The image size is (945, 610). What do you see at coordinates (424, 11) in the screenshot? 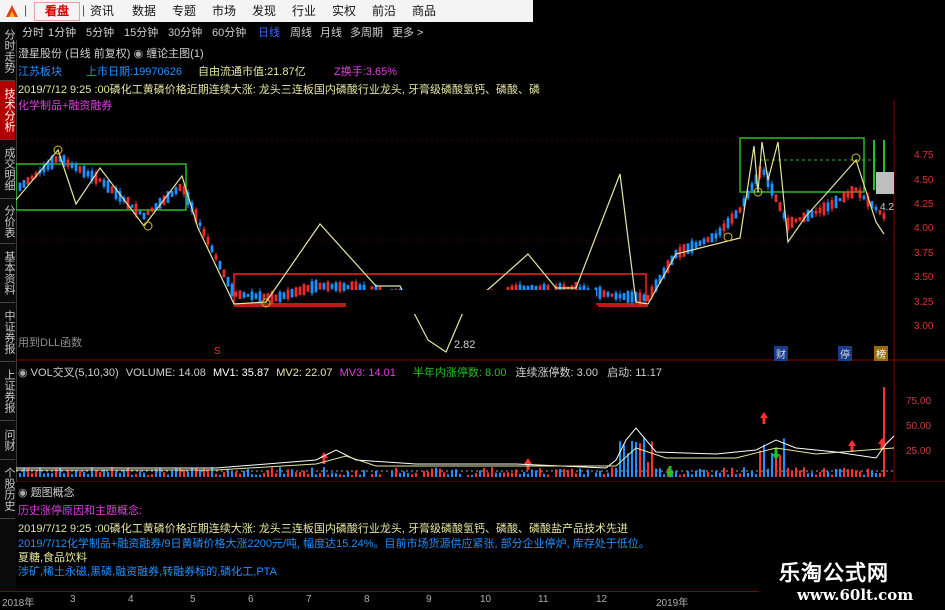
I see `menu-item-commodity: 商品` at bounding box center [424, 11].